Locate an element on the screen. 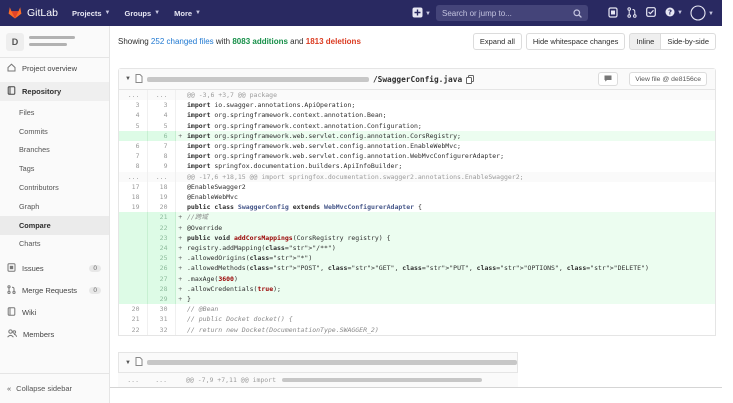 This screenshot has width=733, height=403. view-file-button: View file @ de8156ce is located at coordinates (668, 79).